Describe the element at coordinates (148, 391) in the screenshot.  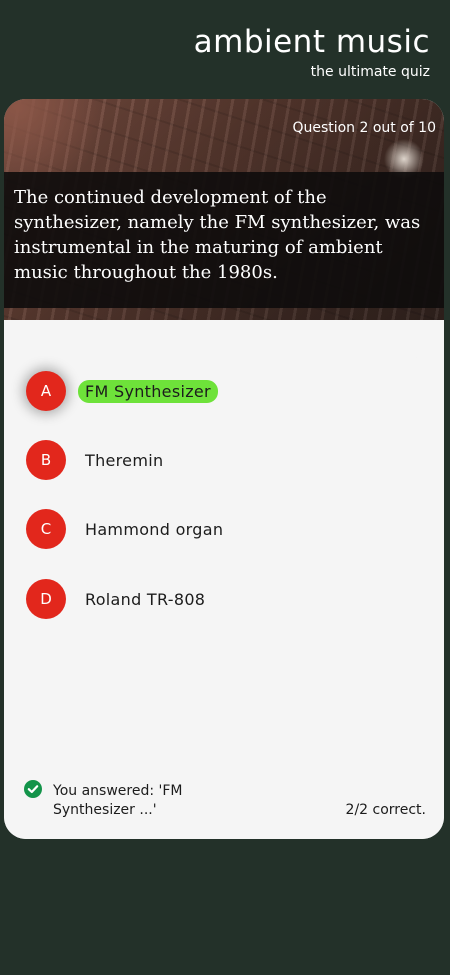
I see `option-label-a: FM Synthesizer` at that location.